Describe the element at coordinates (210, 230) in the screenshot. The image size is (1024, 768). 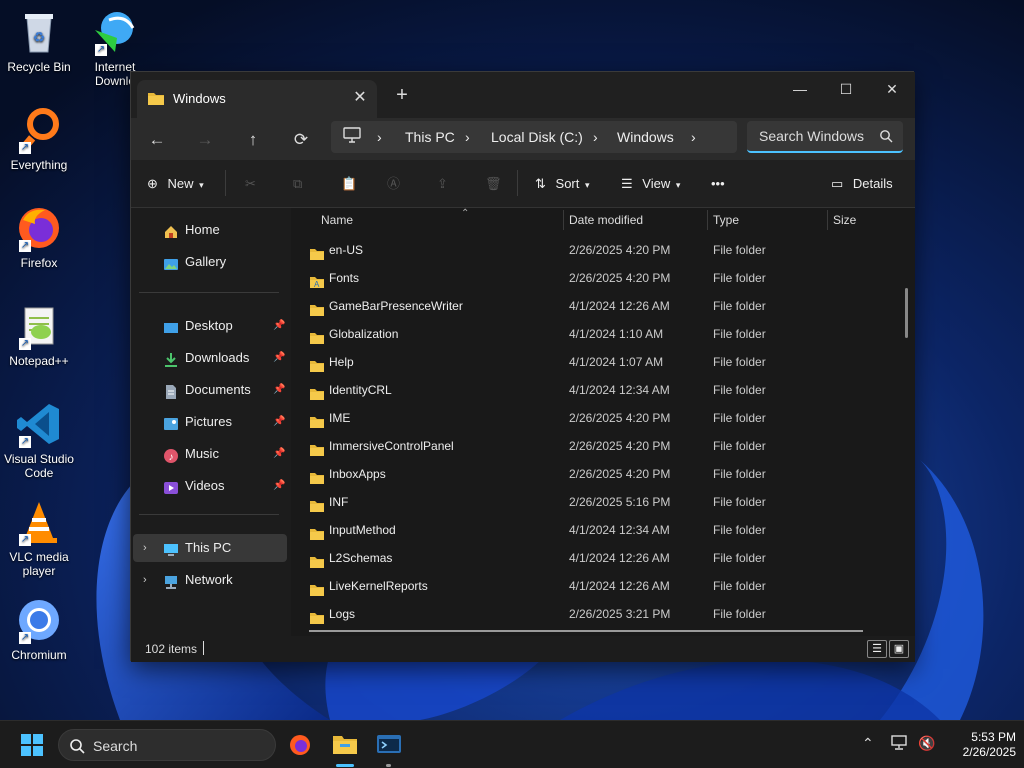
I see `sidebar-item-home: Home` at that location.